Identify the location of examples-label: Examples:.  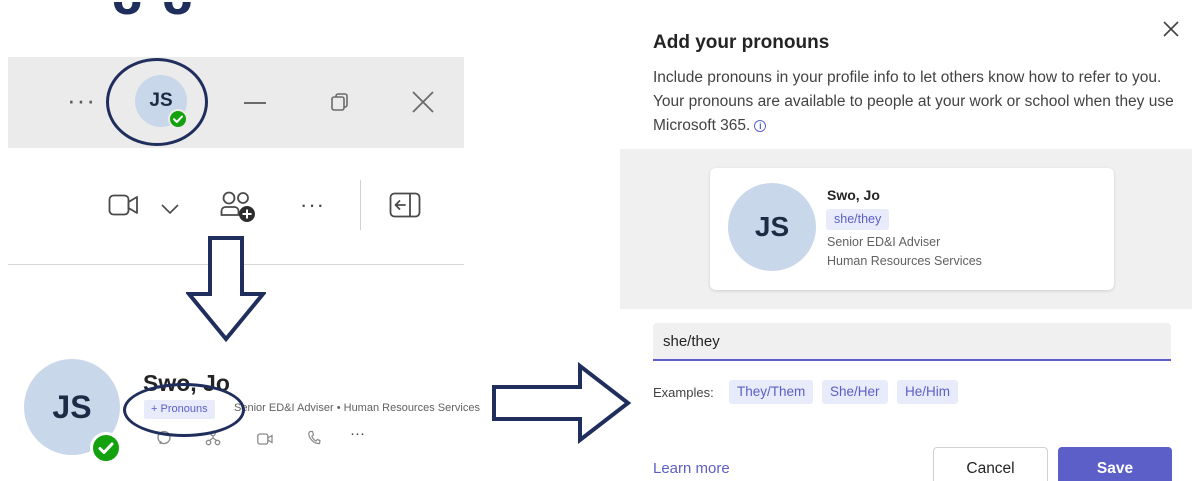
(683, 392).